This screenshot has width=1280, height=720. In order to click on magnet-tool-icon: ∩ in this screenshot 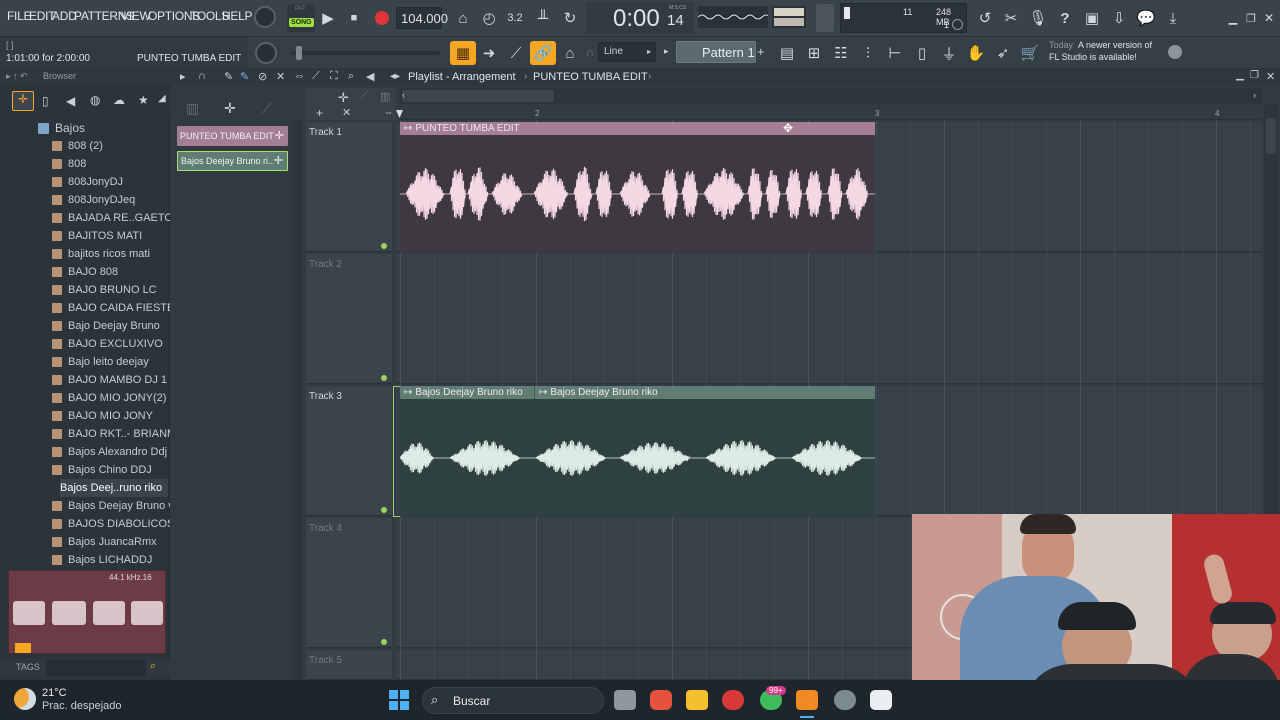, I will do `click(202, 76)`.